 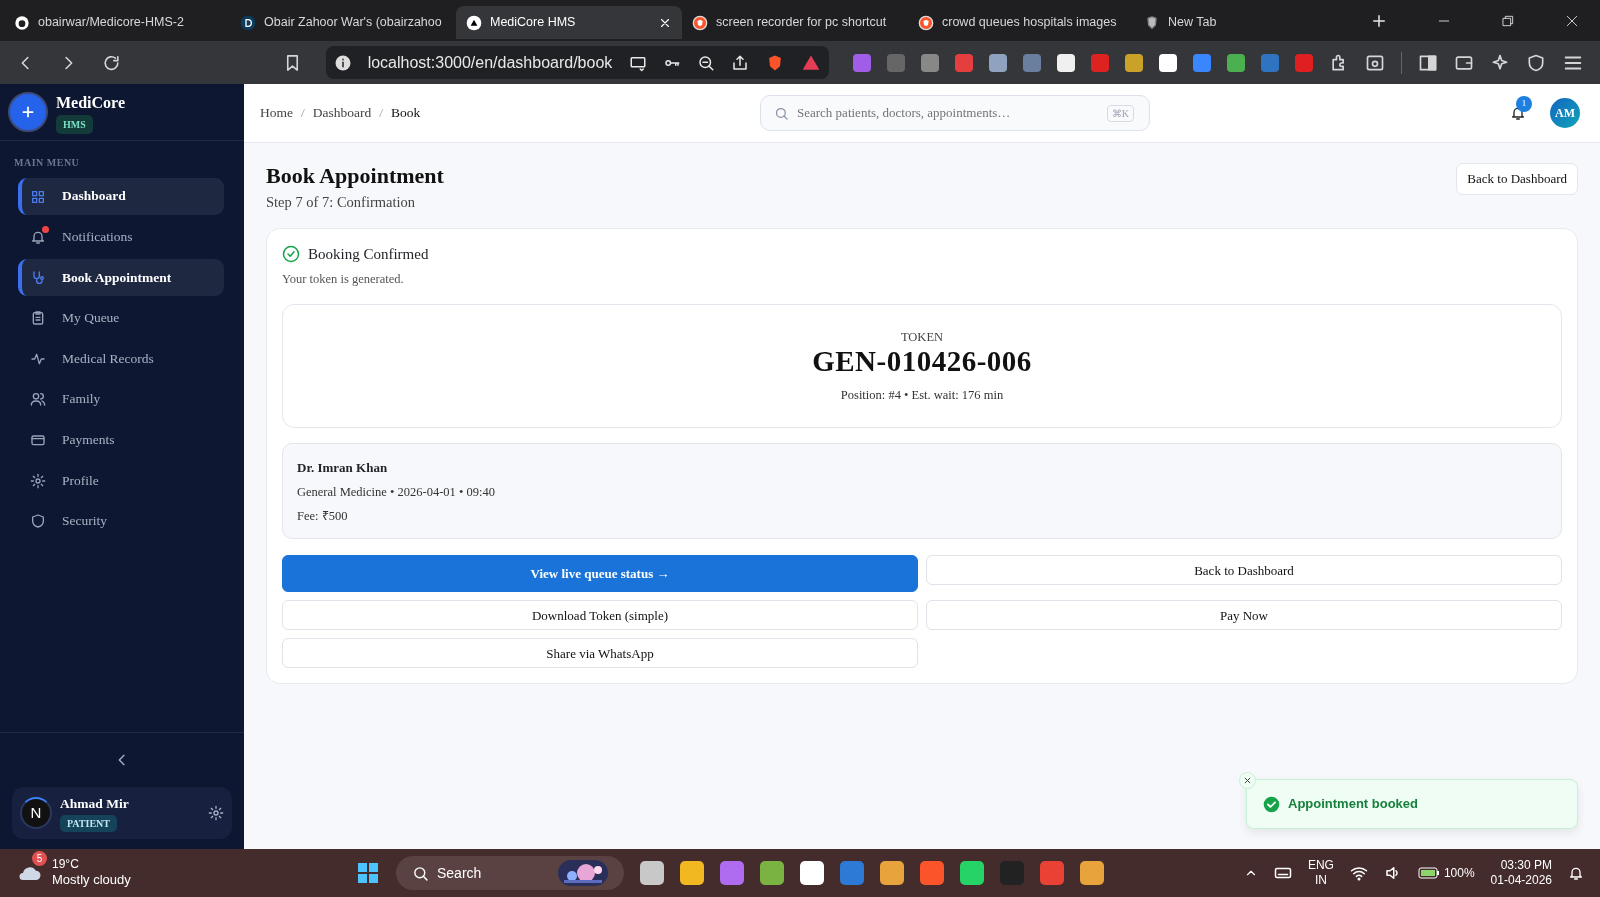 What do you see at coordinates (117, 22) in the screenshot?
I see `browser-tab: obairwar/Medicore-HMS-2` at bounding box center [117, 22].